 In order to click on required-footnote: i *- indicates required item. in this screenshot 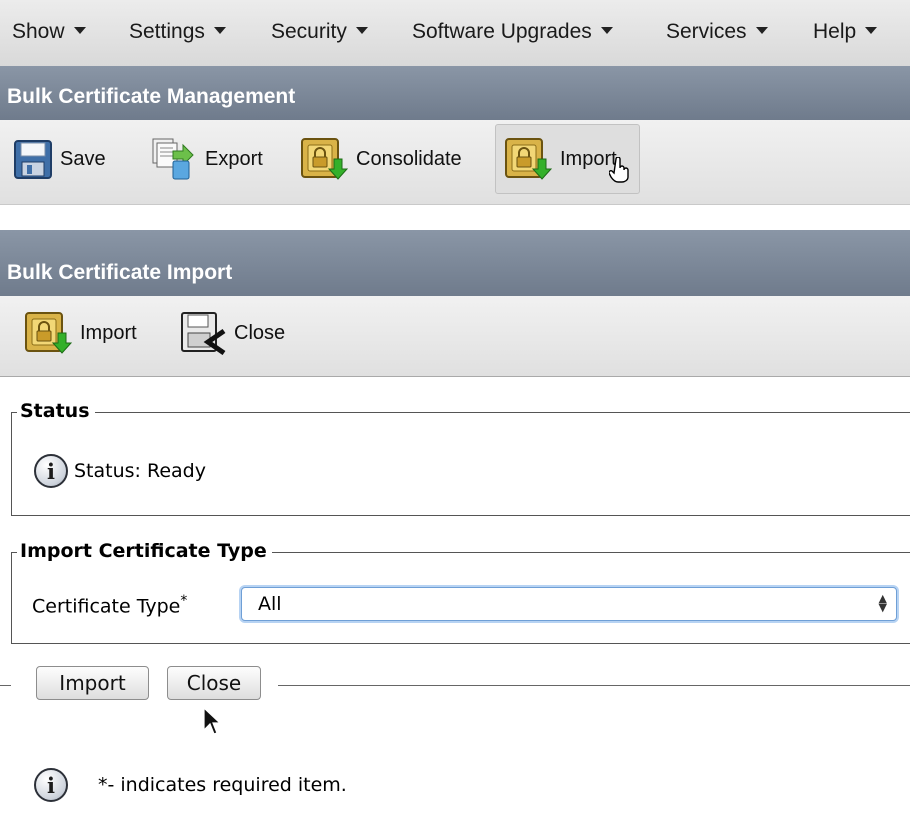, I will do `click(190, 785)`.